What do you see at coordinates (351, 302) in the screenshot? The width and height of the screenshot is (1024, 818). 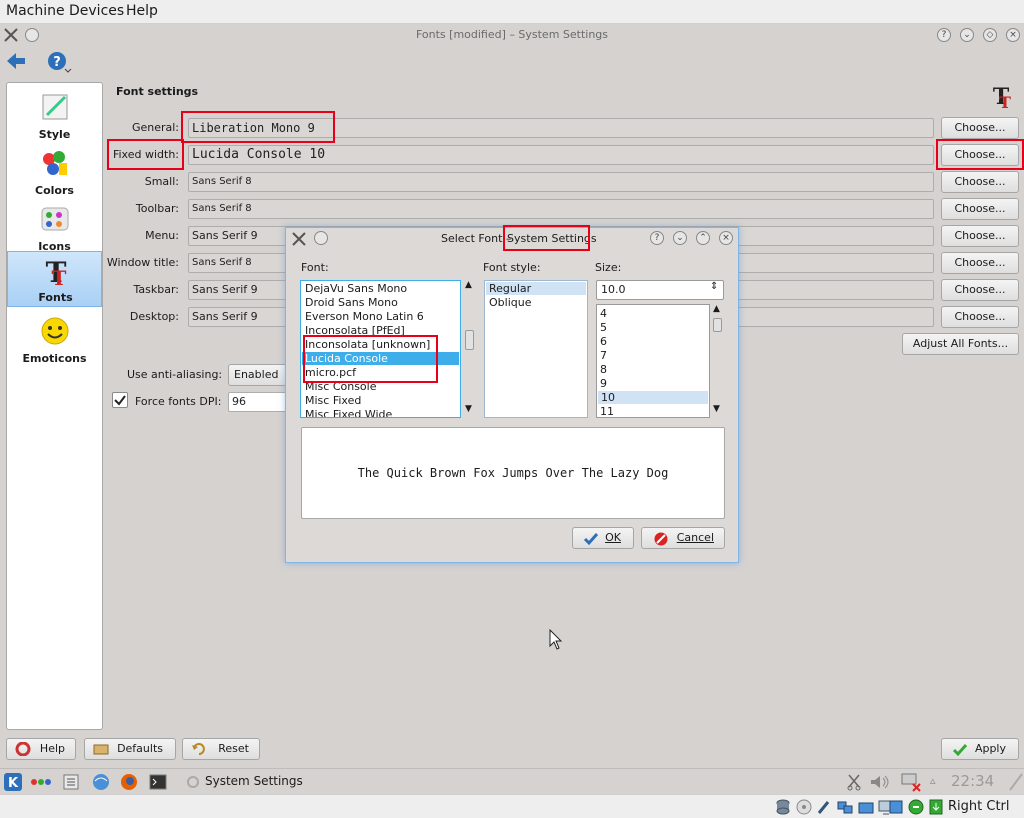 I see `list-item: Droid Sans Mono` at bounding box center [351, 302].